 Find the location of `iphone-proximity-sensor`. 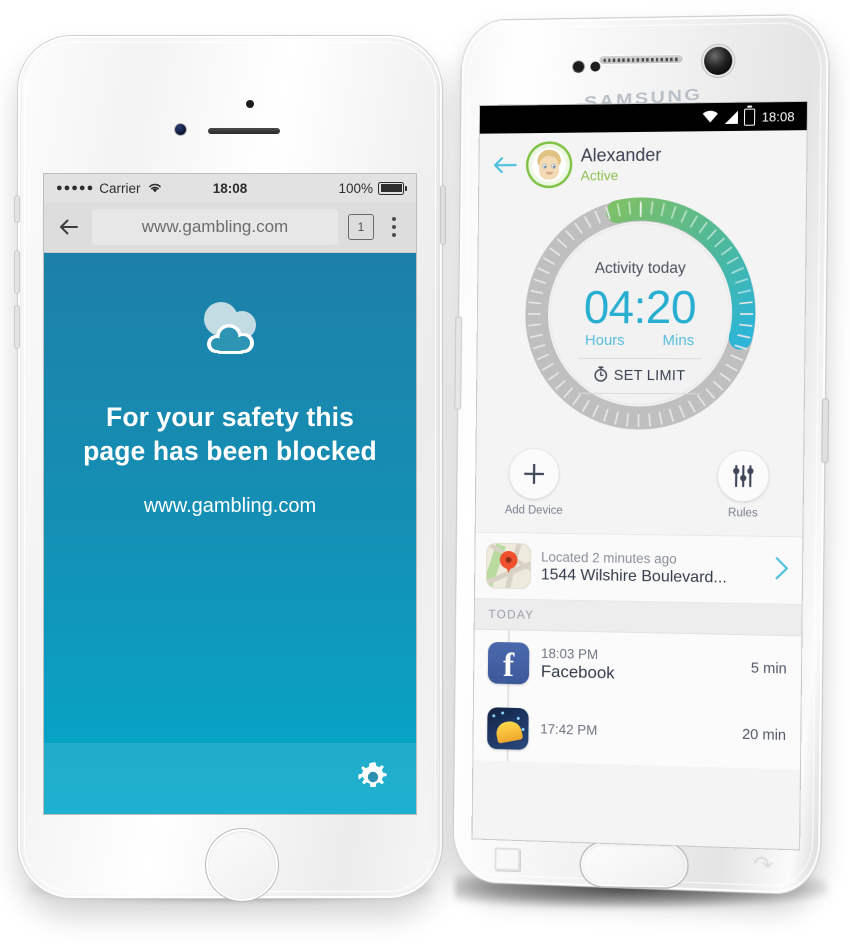

iphone-proximity-sensor is located at coordinates (250, 104).